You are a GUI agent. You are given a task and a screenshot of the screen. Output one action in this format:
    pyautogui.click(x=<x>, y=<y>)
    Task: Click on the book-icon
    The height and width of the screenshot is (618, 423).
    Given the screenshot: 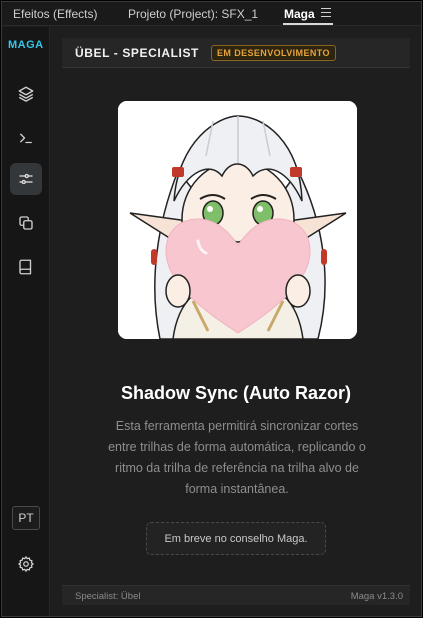 What is the action you would take?
    pyautogui.click(x=25, y=267)
    